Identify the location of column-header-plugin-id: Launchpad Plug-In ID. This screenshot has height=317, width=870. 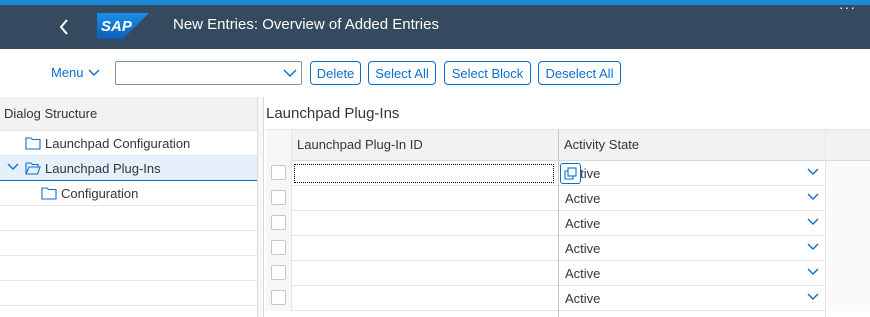
(360, 144).